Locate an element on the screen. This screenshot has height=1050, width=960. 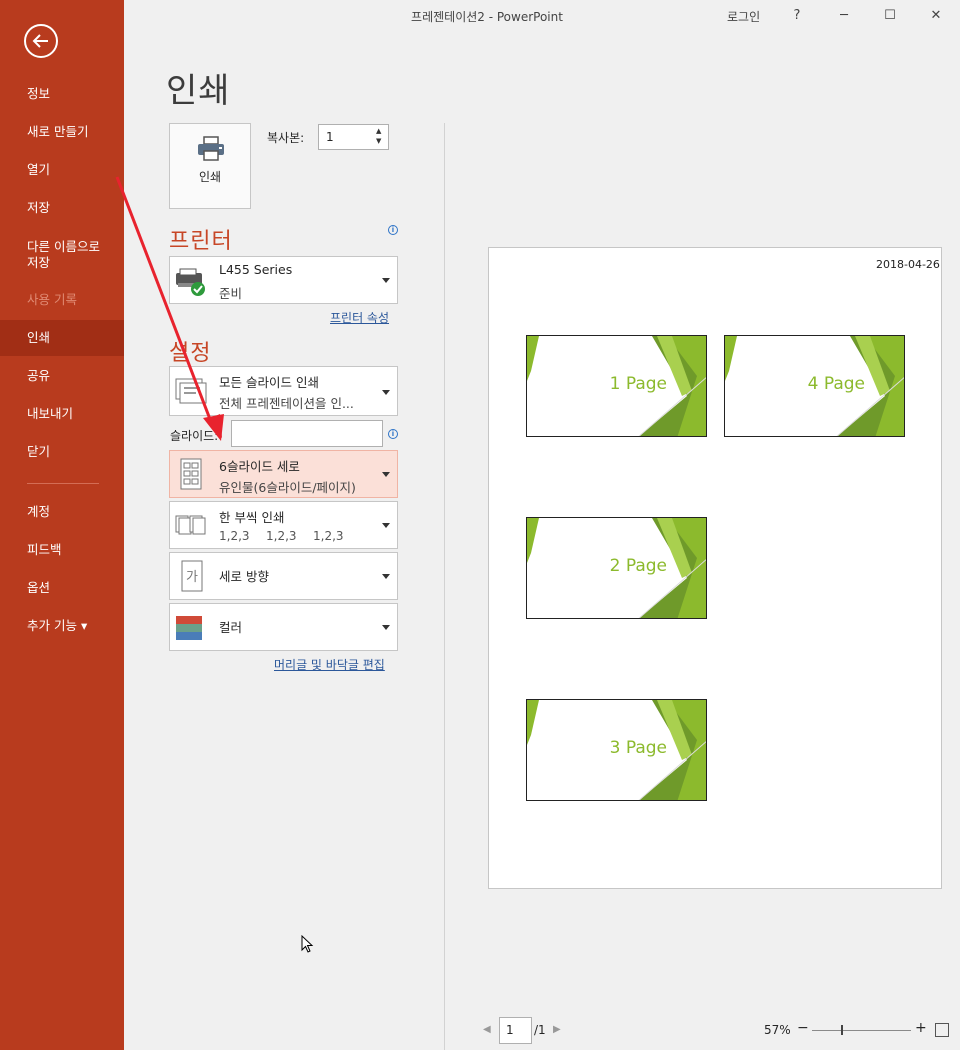
slide-thumbnail: 2 Page is located at coordinates (616, 568).